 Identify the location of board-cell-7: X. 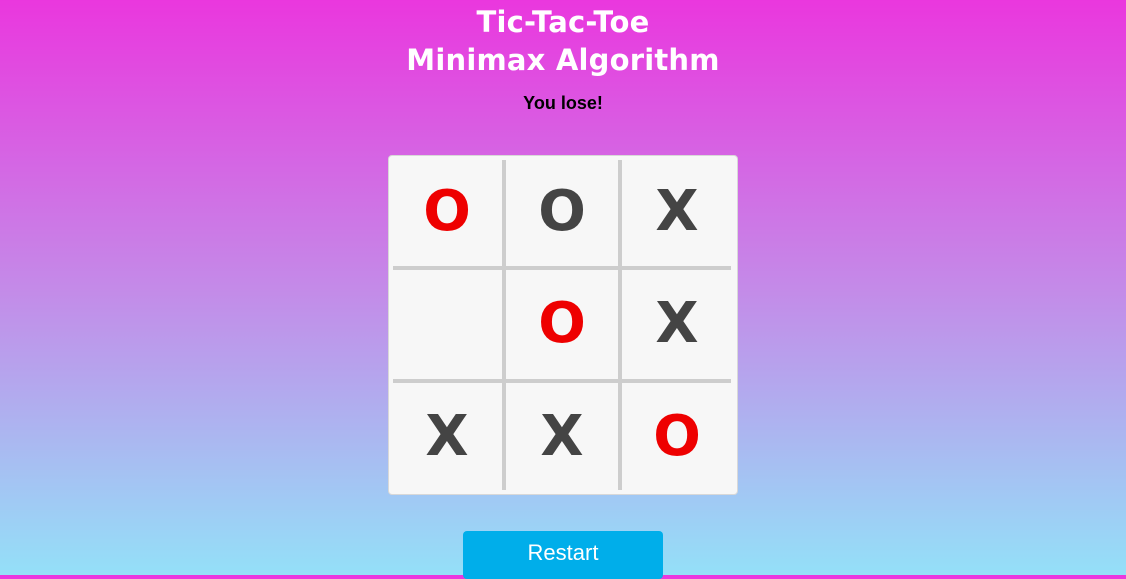
(447, 437).